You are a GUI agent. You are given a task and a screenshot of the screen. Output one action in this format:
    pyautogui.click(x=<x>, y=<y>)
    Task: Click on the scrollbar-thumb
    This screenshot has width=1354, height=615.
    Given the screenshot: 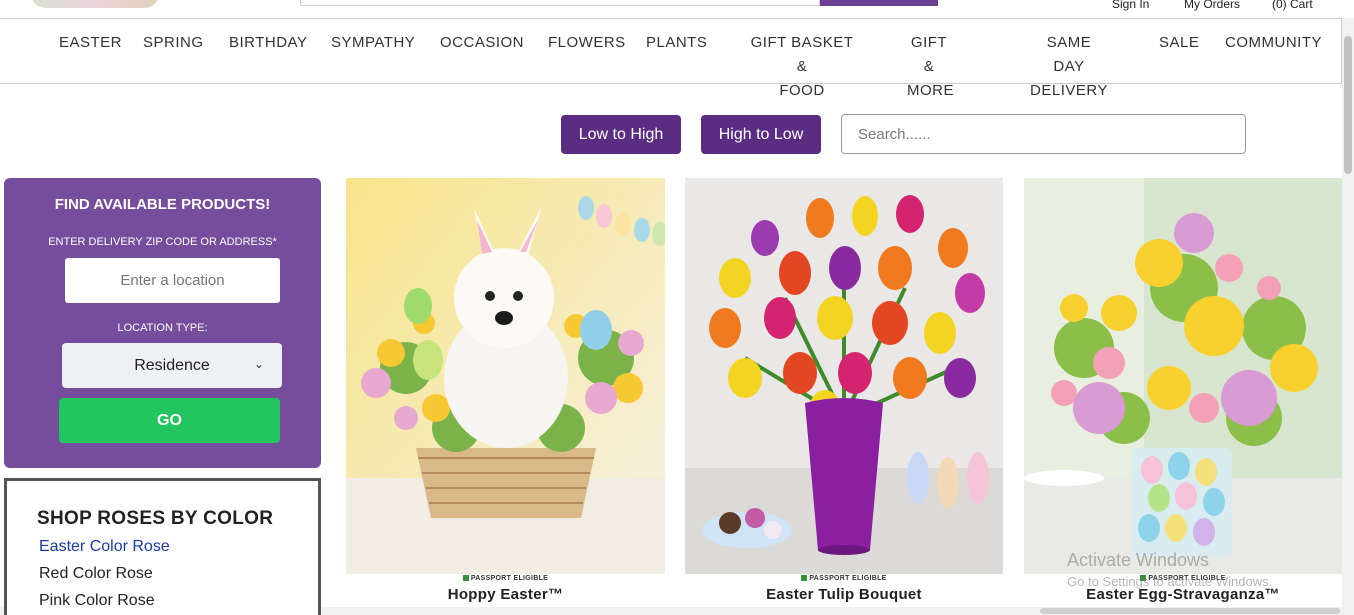 What is the action you would take?
    pyautogui.click(x=1348, y=105)
    